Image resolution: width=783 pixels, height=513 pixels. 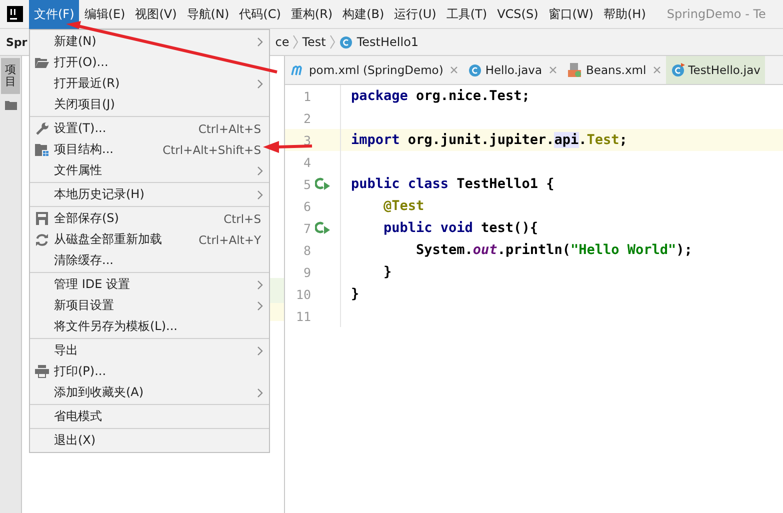 I want to click on line-number: 1, so click(x=306, y=96).